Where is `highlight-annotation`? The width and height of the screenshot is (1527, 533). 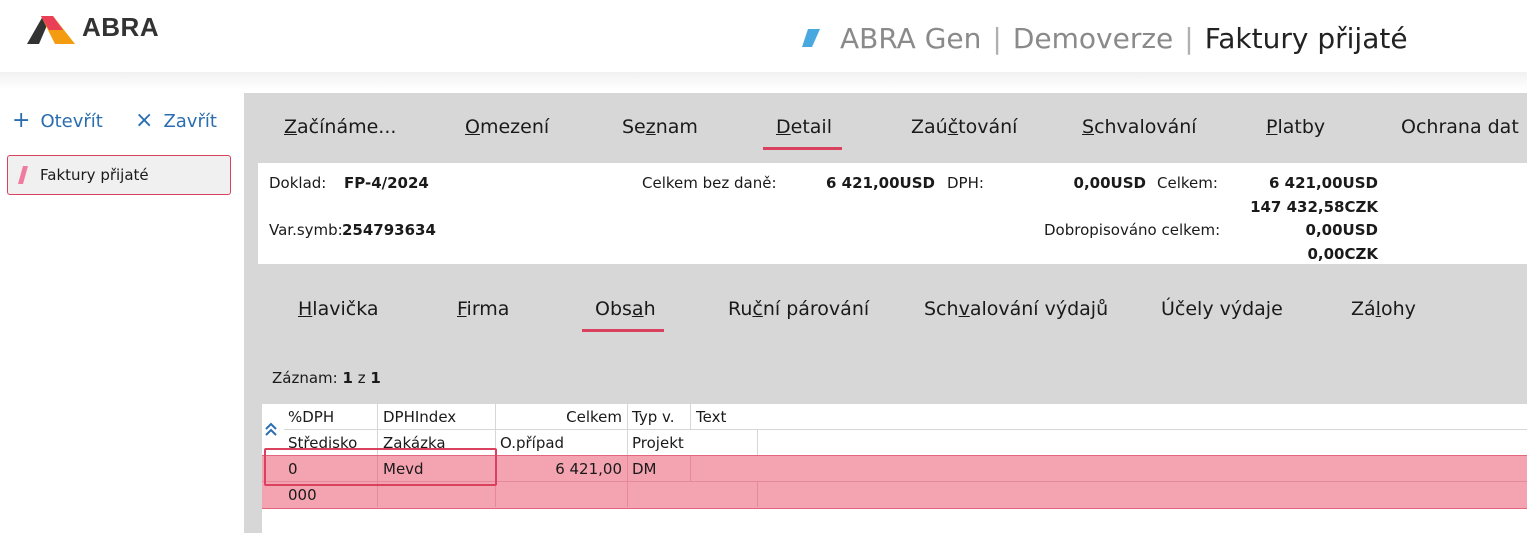 highlight-annotation is located at coordinates (380, 467).